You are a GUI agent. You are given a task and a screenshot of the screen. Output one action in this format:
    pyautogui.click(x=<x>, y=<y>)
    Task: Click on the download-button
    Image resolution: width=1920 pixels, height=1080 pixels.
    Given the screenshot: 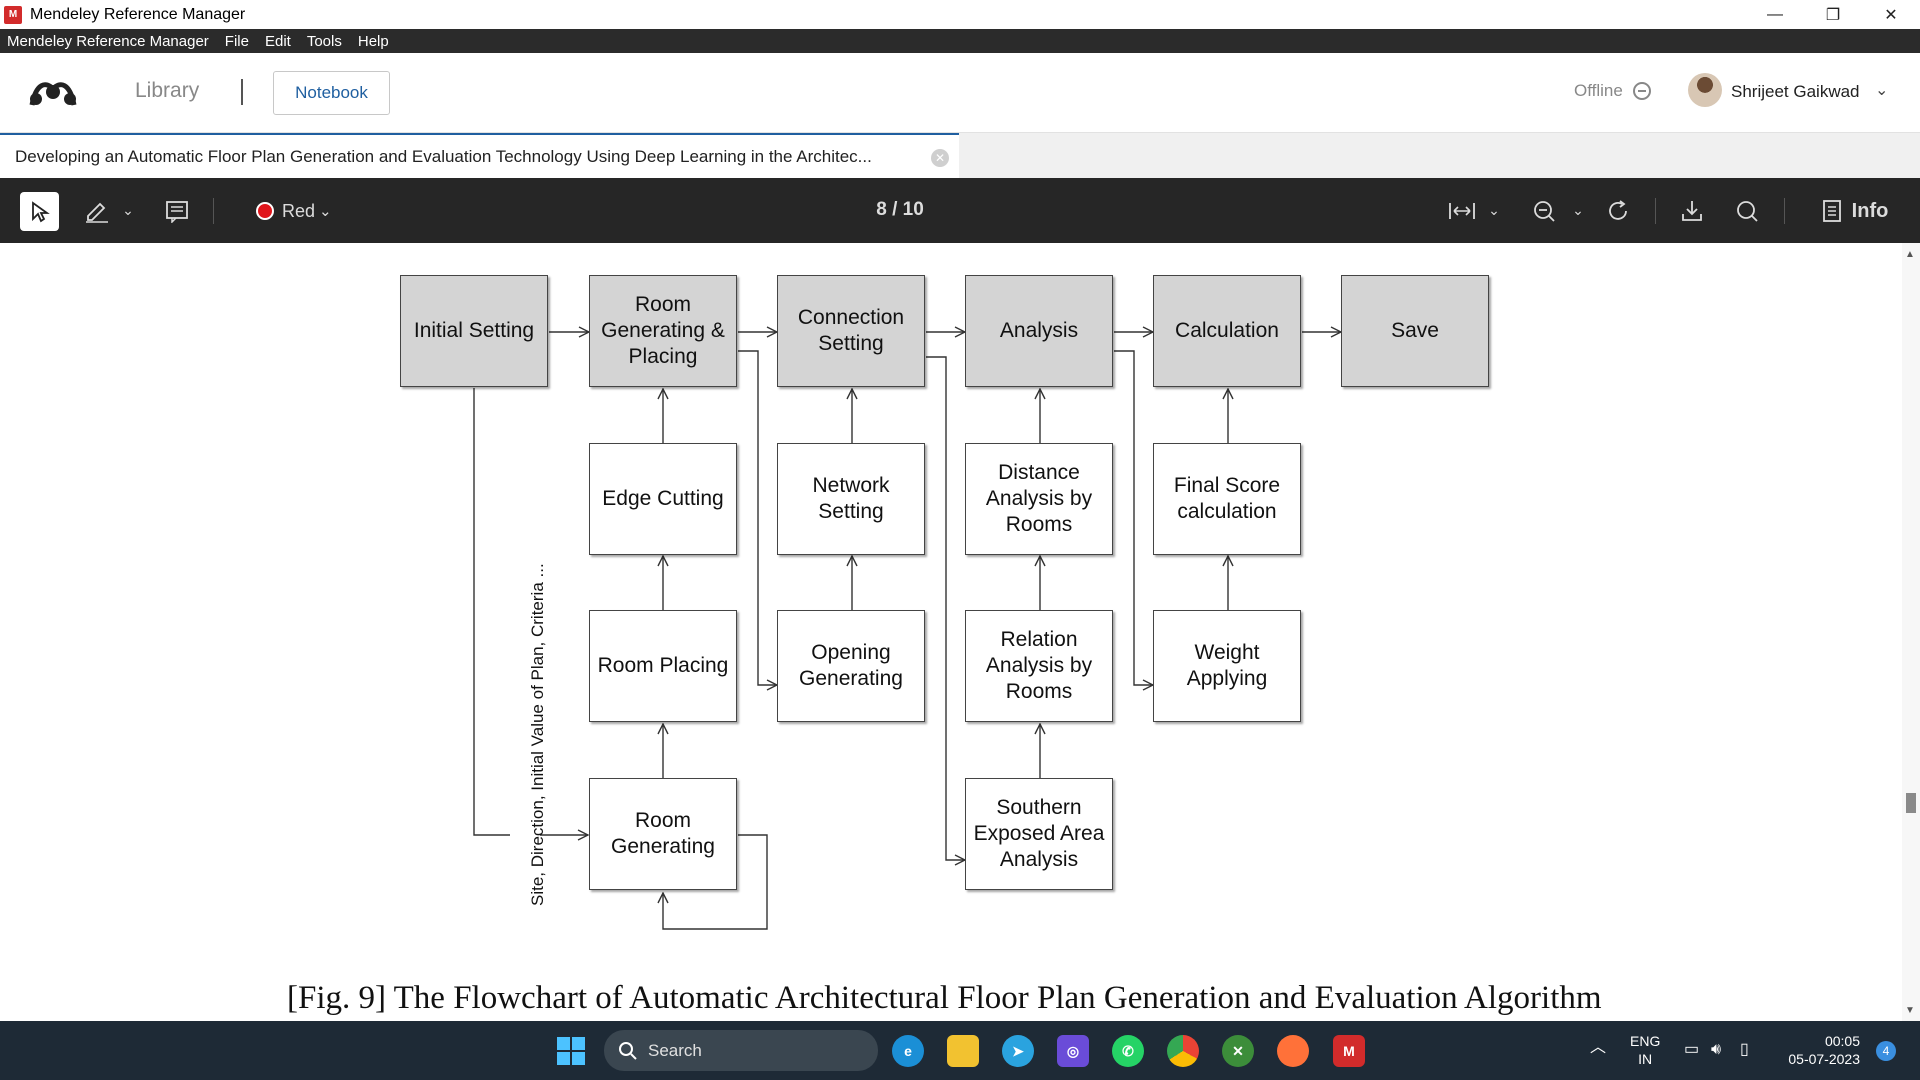 What is the action you would take?
    pyautogui.click(x=1692, y=211)
    